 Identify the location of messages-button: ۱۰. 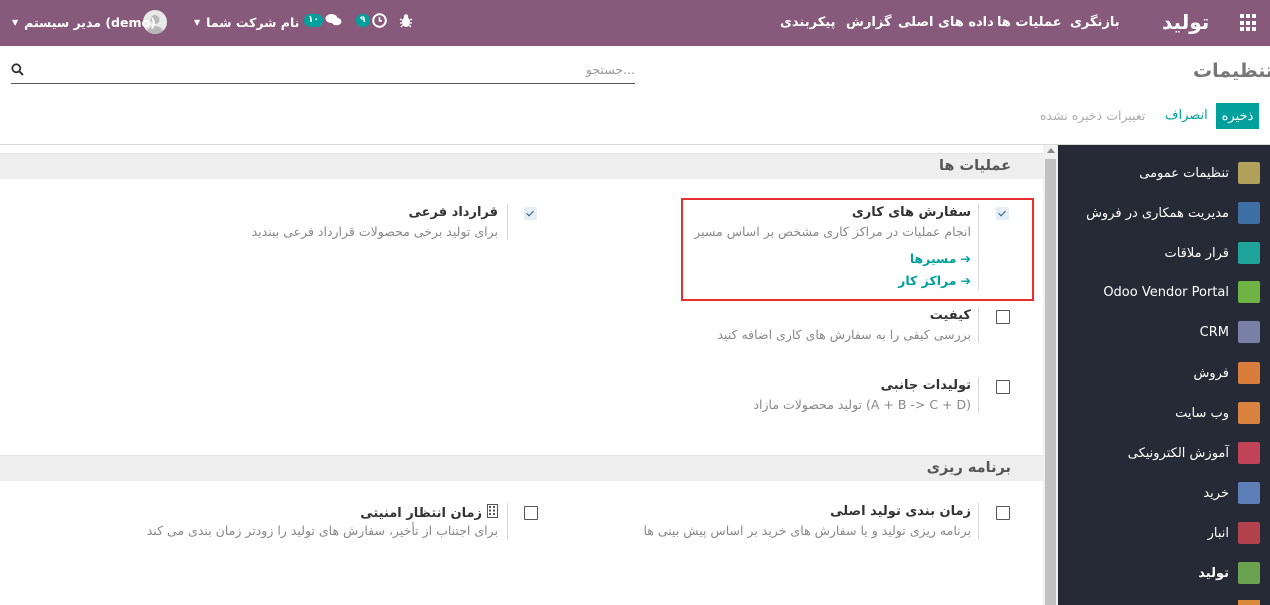
(323, 20).